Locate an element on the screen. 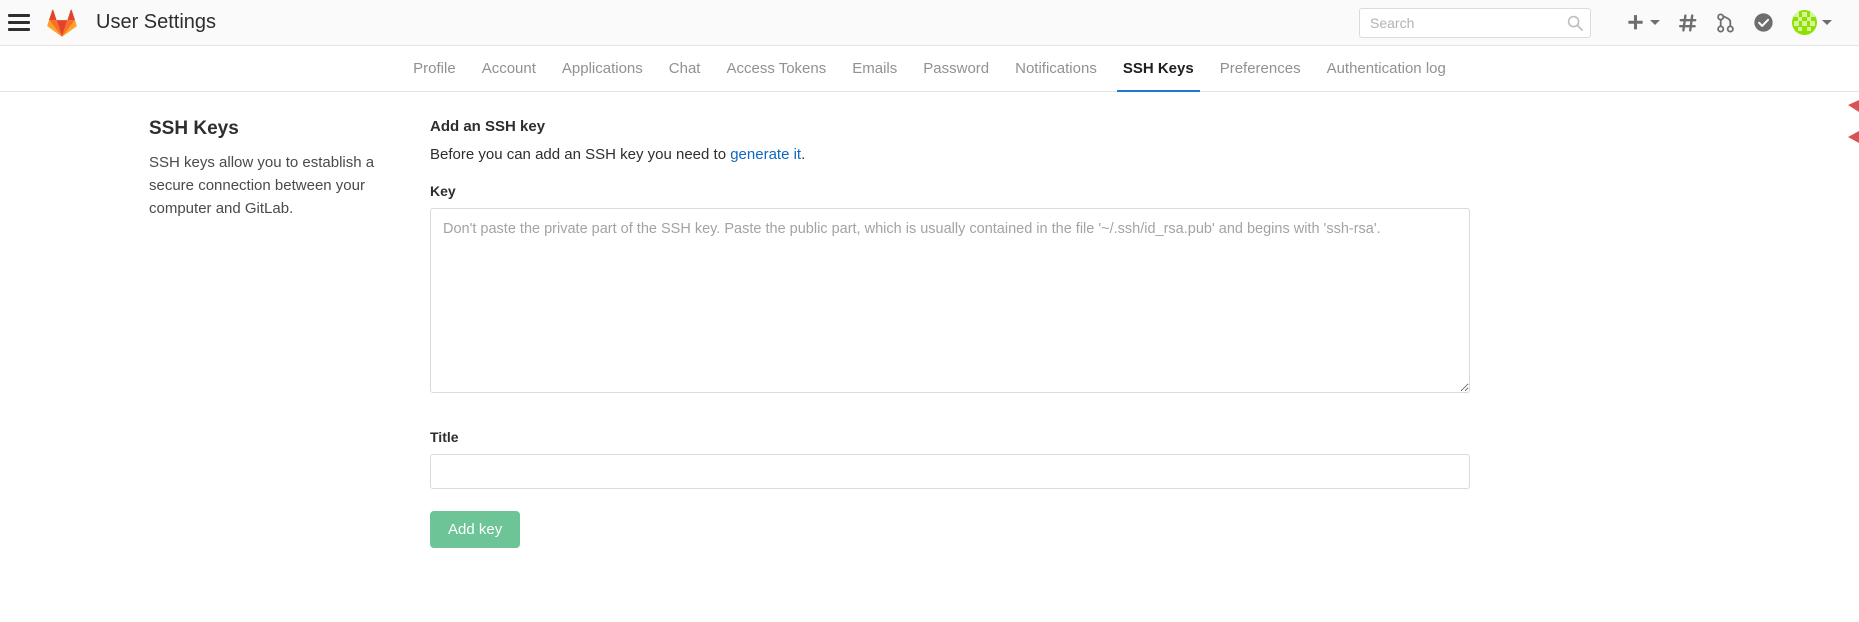 The image size is (1859, 622). avatar is located at coordinates (1804, 22).